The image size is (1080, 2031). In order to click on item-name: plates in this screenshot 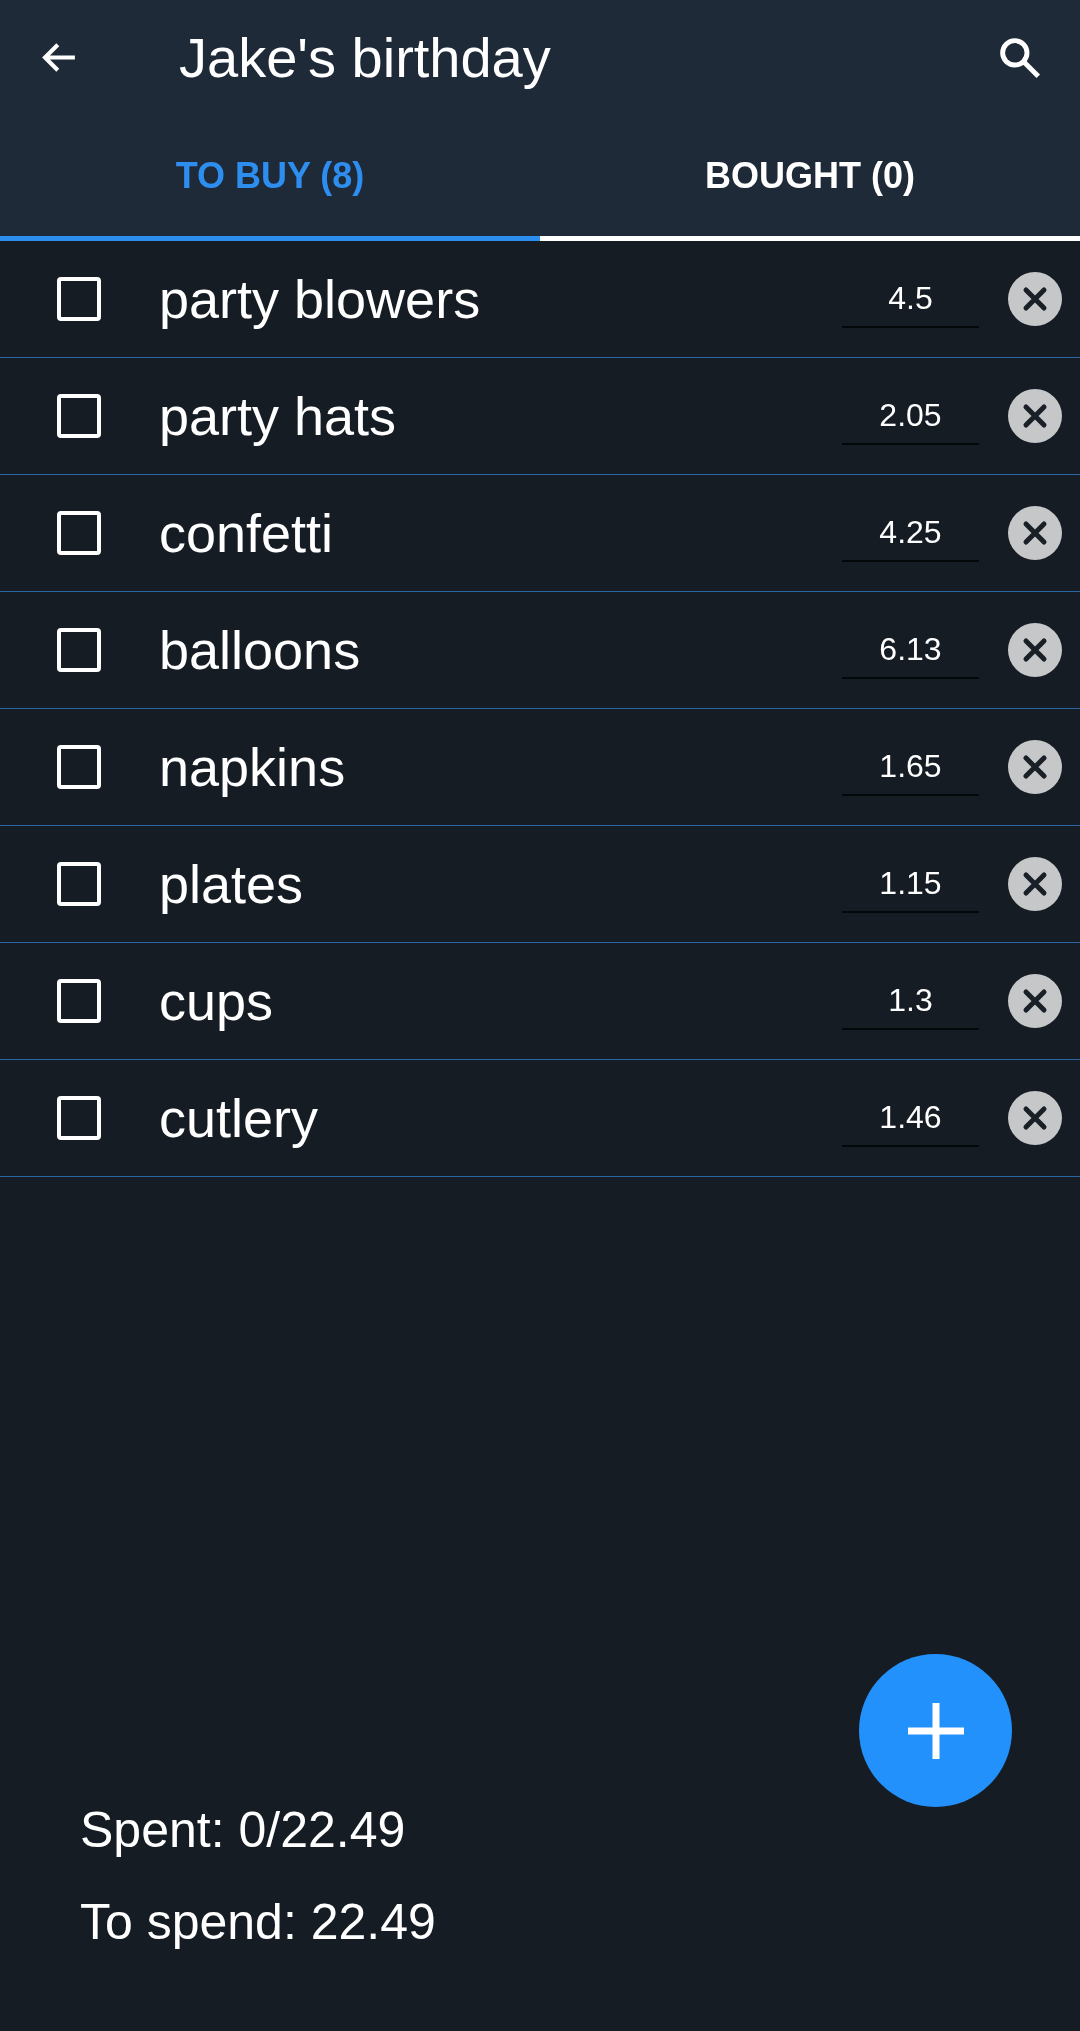, I will do `click(232, 884)`.